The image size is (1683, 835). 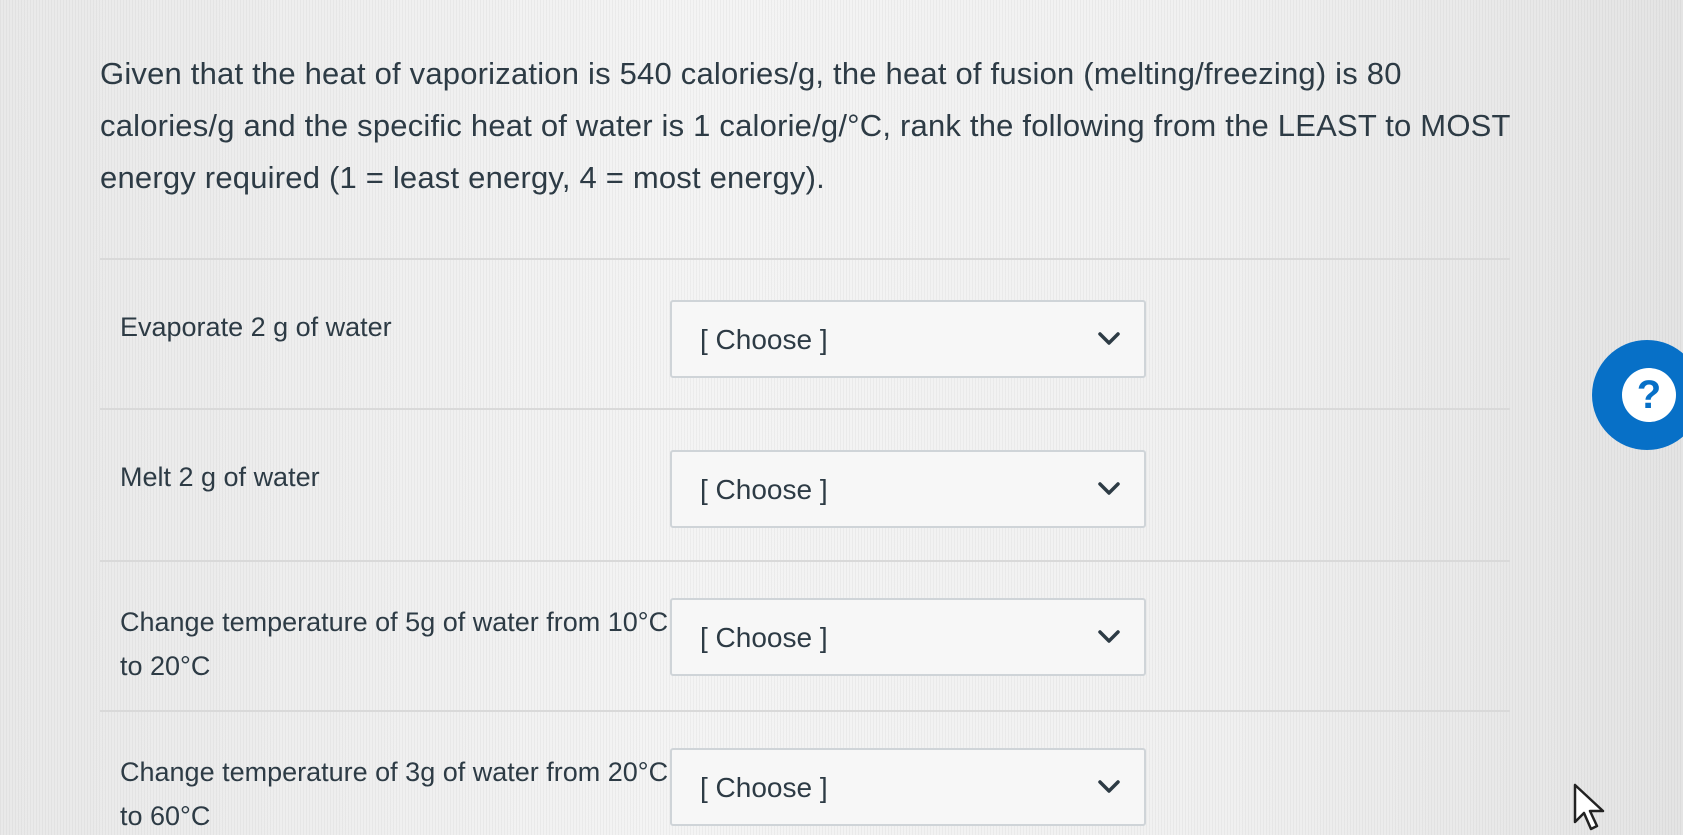 I want to click on rank-select-melt: [ Choose ], so click(x=908, y=489).